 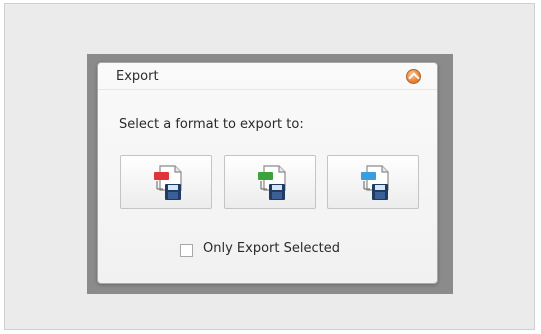 I want to click on pdf-export-icon, so click(x=168, y=182).